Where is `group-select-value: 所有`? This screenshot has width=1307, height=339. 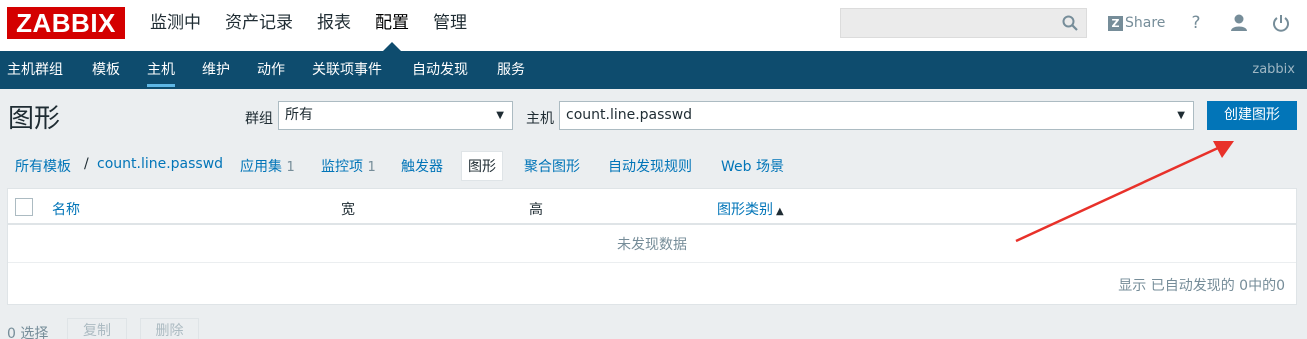
group-select-value: 所有 is located at coordinates (299, 115).